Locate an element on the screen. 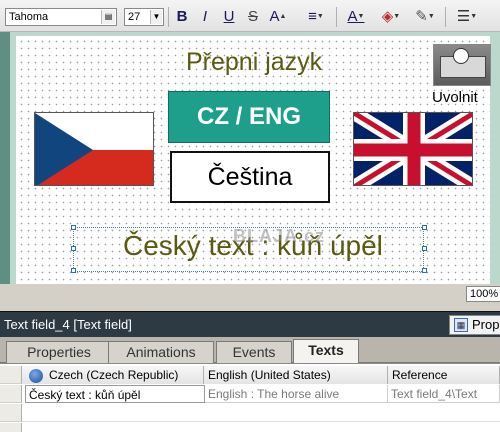 The image size is (500, 432). uk-flag-icon is located at coordinates (413, 149).